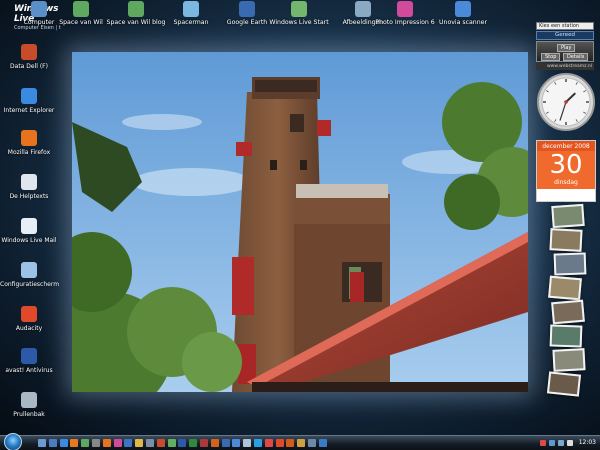  What do you see at coordinates (182, 443) in the screenshot?
I see `word-icon` at bounding box center [182, 443].